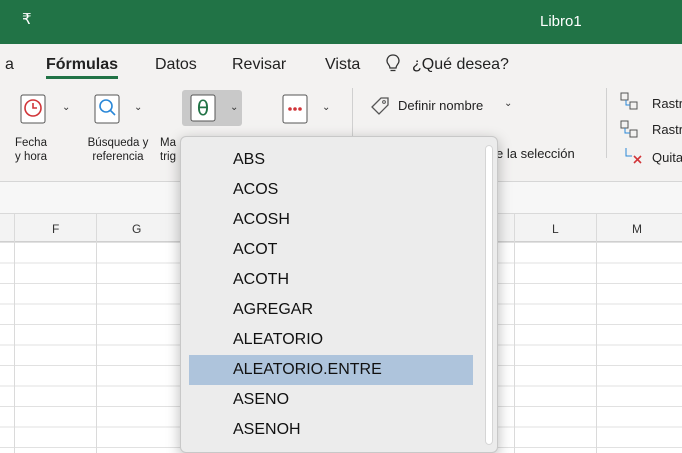  Describe the element at coordinates (33, 109) in the screenshot. I see `clock-icon` at that location.